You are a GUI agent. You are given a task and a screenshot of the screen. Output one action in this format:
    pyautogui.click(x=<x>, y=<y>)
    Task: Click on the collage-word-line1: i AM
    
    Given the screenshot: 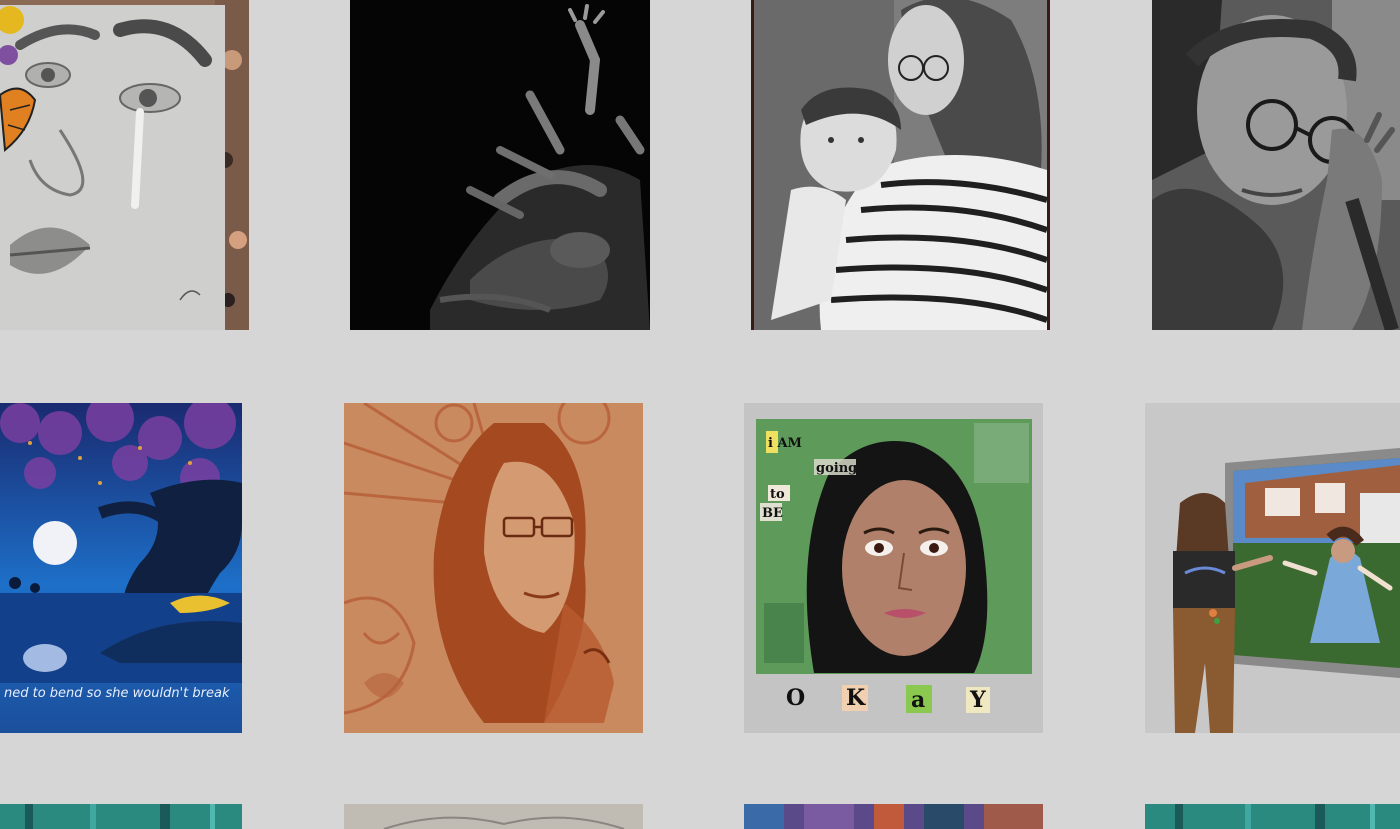 What is the action you would take?
    pyautogui.click(x=785, y=443)
    